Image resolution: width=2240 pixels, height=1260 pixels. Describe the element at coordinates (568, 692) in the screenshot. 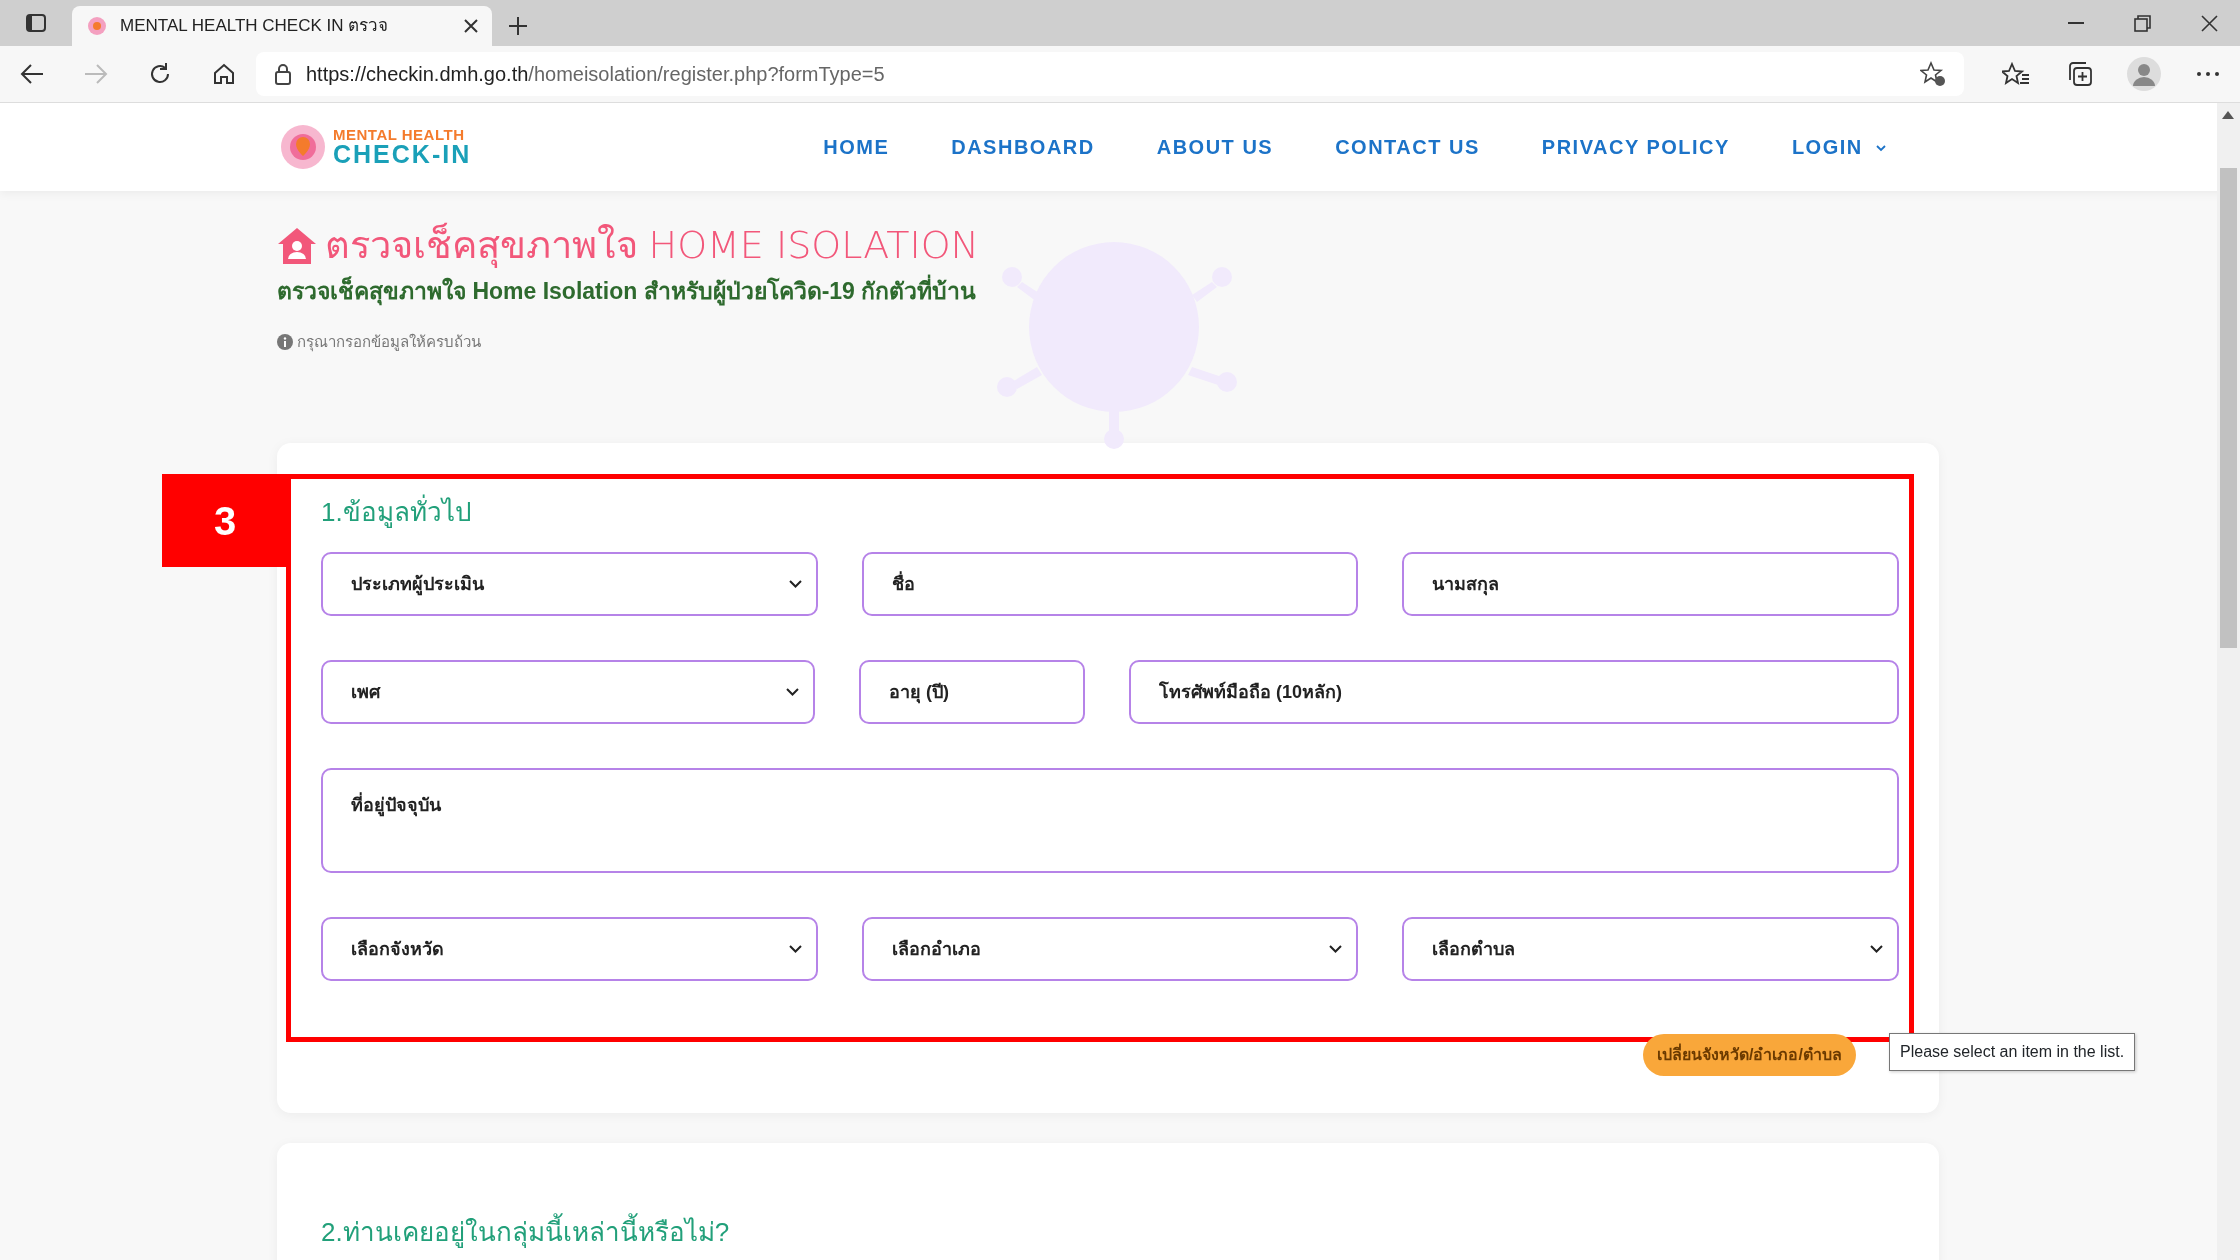

I see `dropdown: เพศ` at that location.